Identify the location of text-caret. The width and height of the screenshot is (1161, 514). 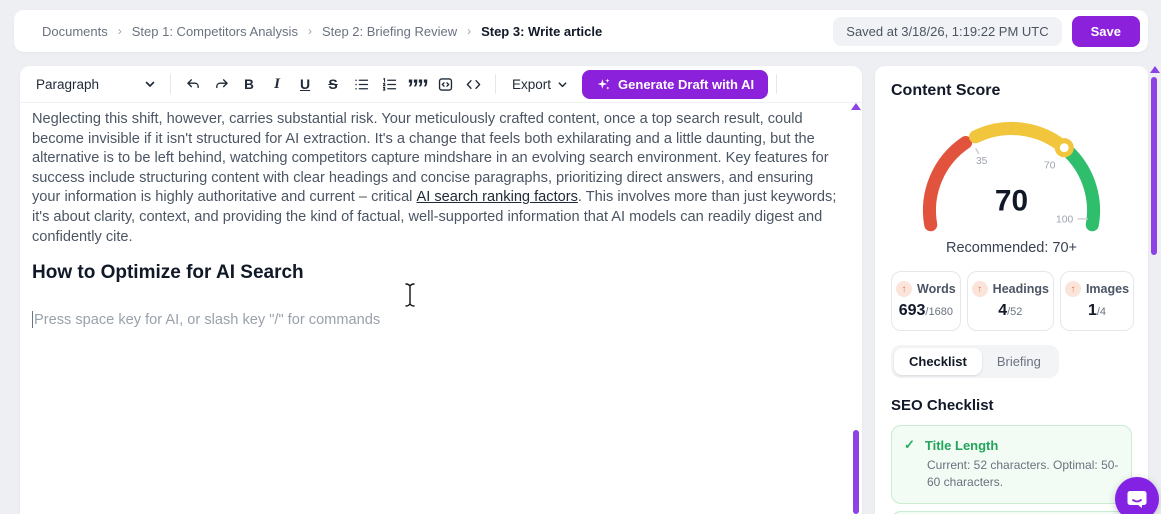
(32, 320).